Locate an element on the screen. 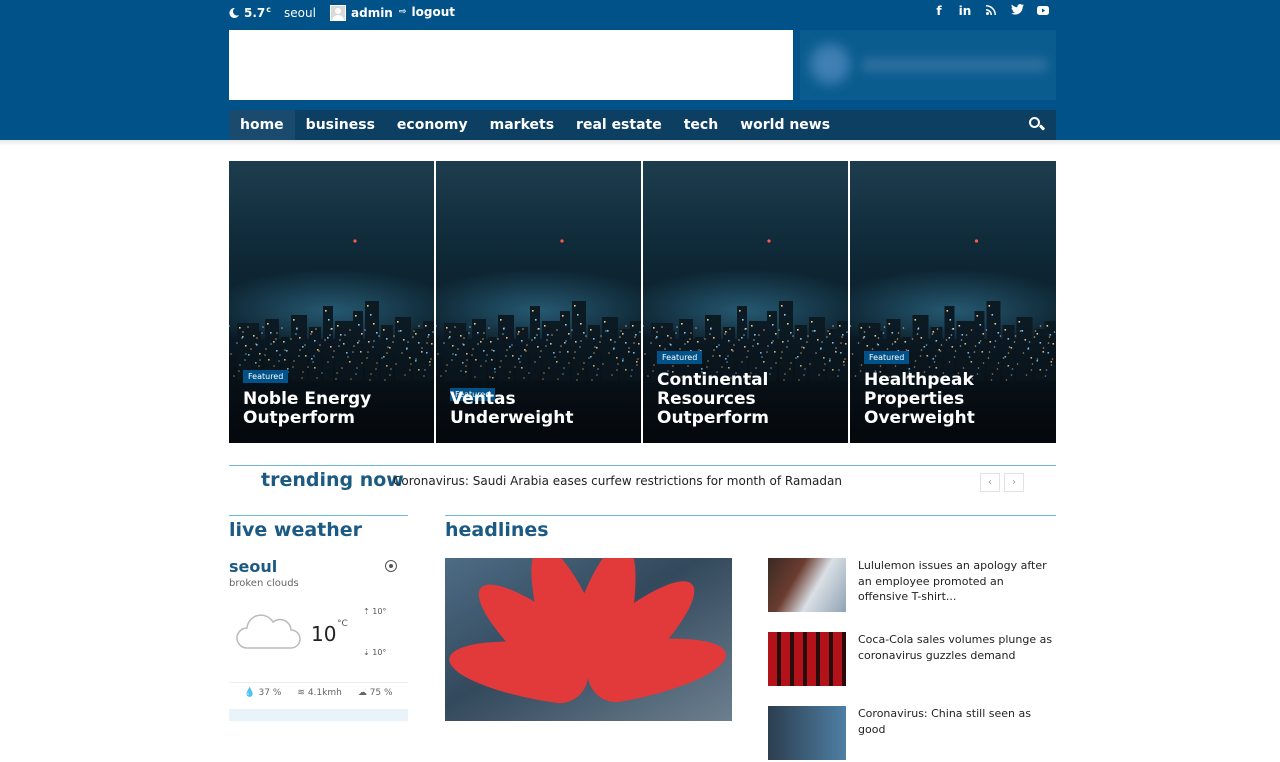 The image size is (1280, 762). featured-title: Healthpeak Properties Overweight is located at coordinates (956, 399).